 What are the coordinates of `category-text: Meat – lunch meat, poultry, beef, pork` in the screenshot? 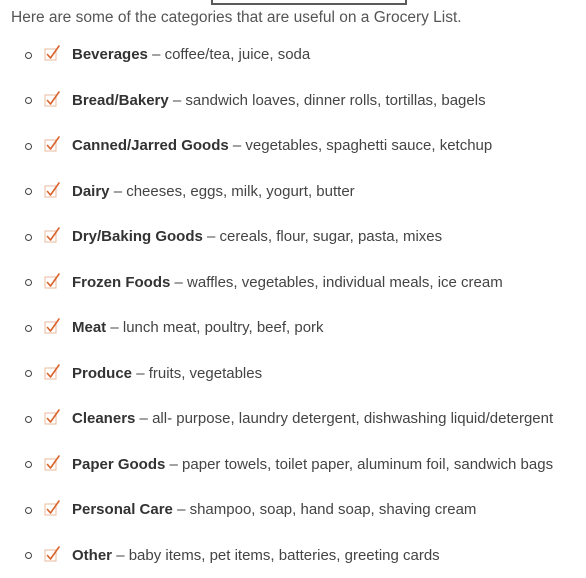 It's located at (198, 327).